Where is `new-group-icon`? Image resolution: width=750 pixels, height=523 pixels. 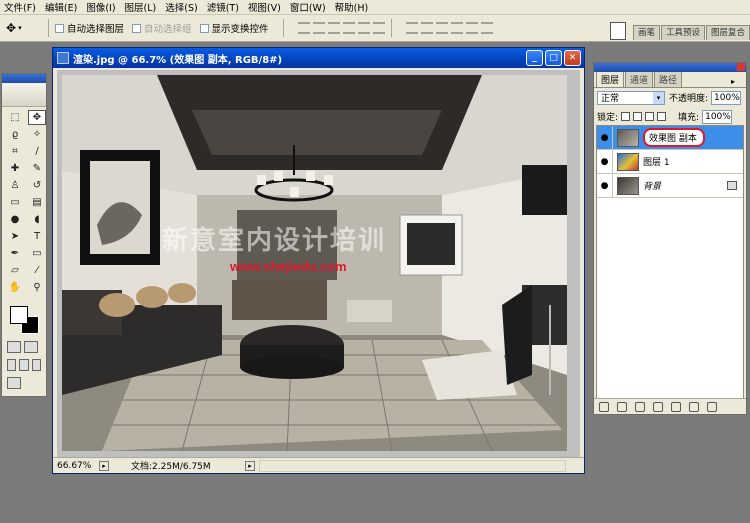 new-group-icon is located at coordinates (676, 406).